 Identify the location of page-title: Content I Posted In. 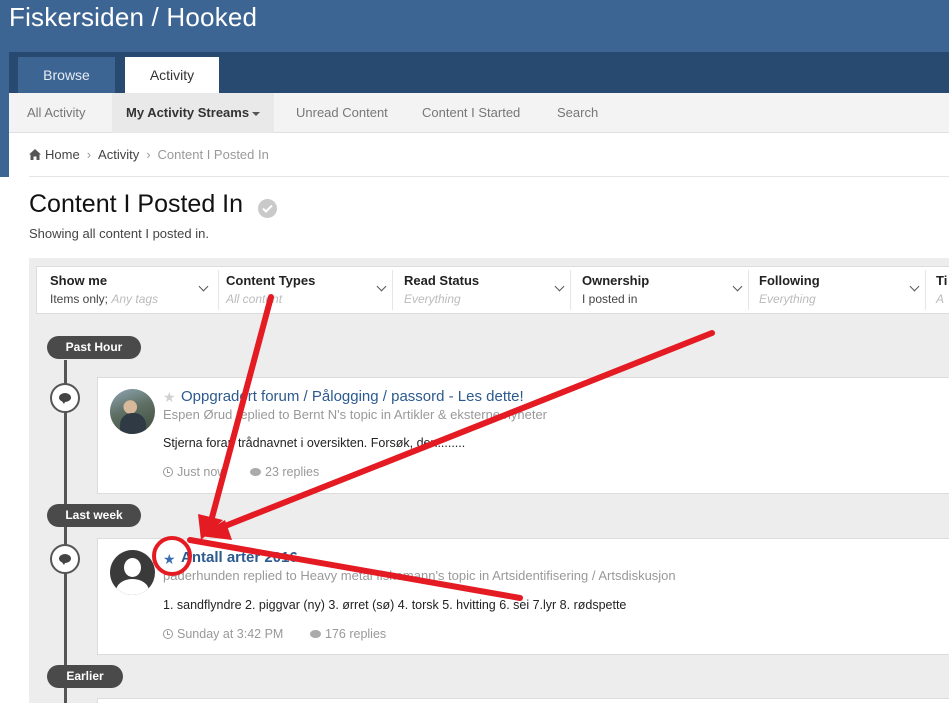
(136, 204).